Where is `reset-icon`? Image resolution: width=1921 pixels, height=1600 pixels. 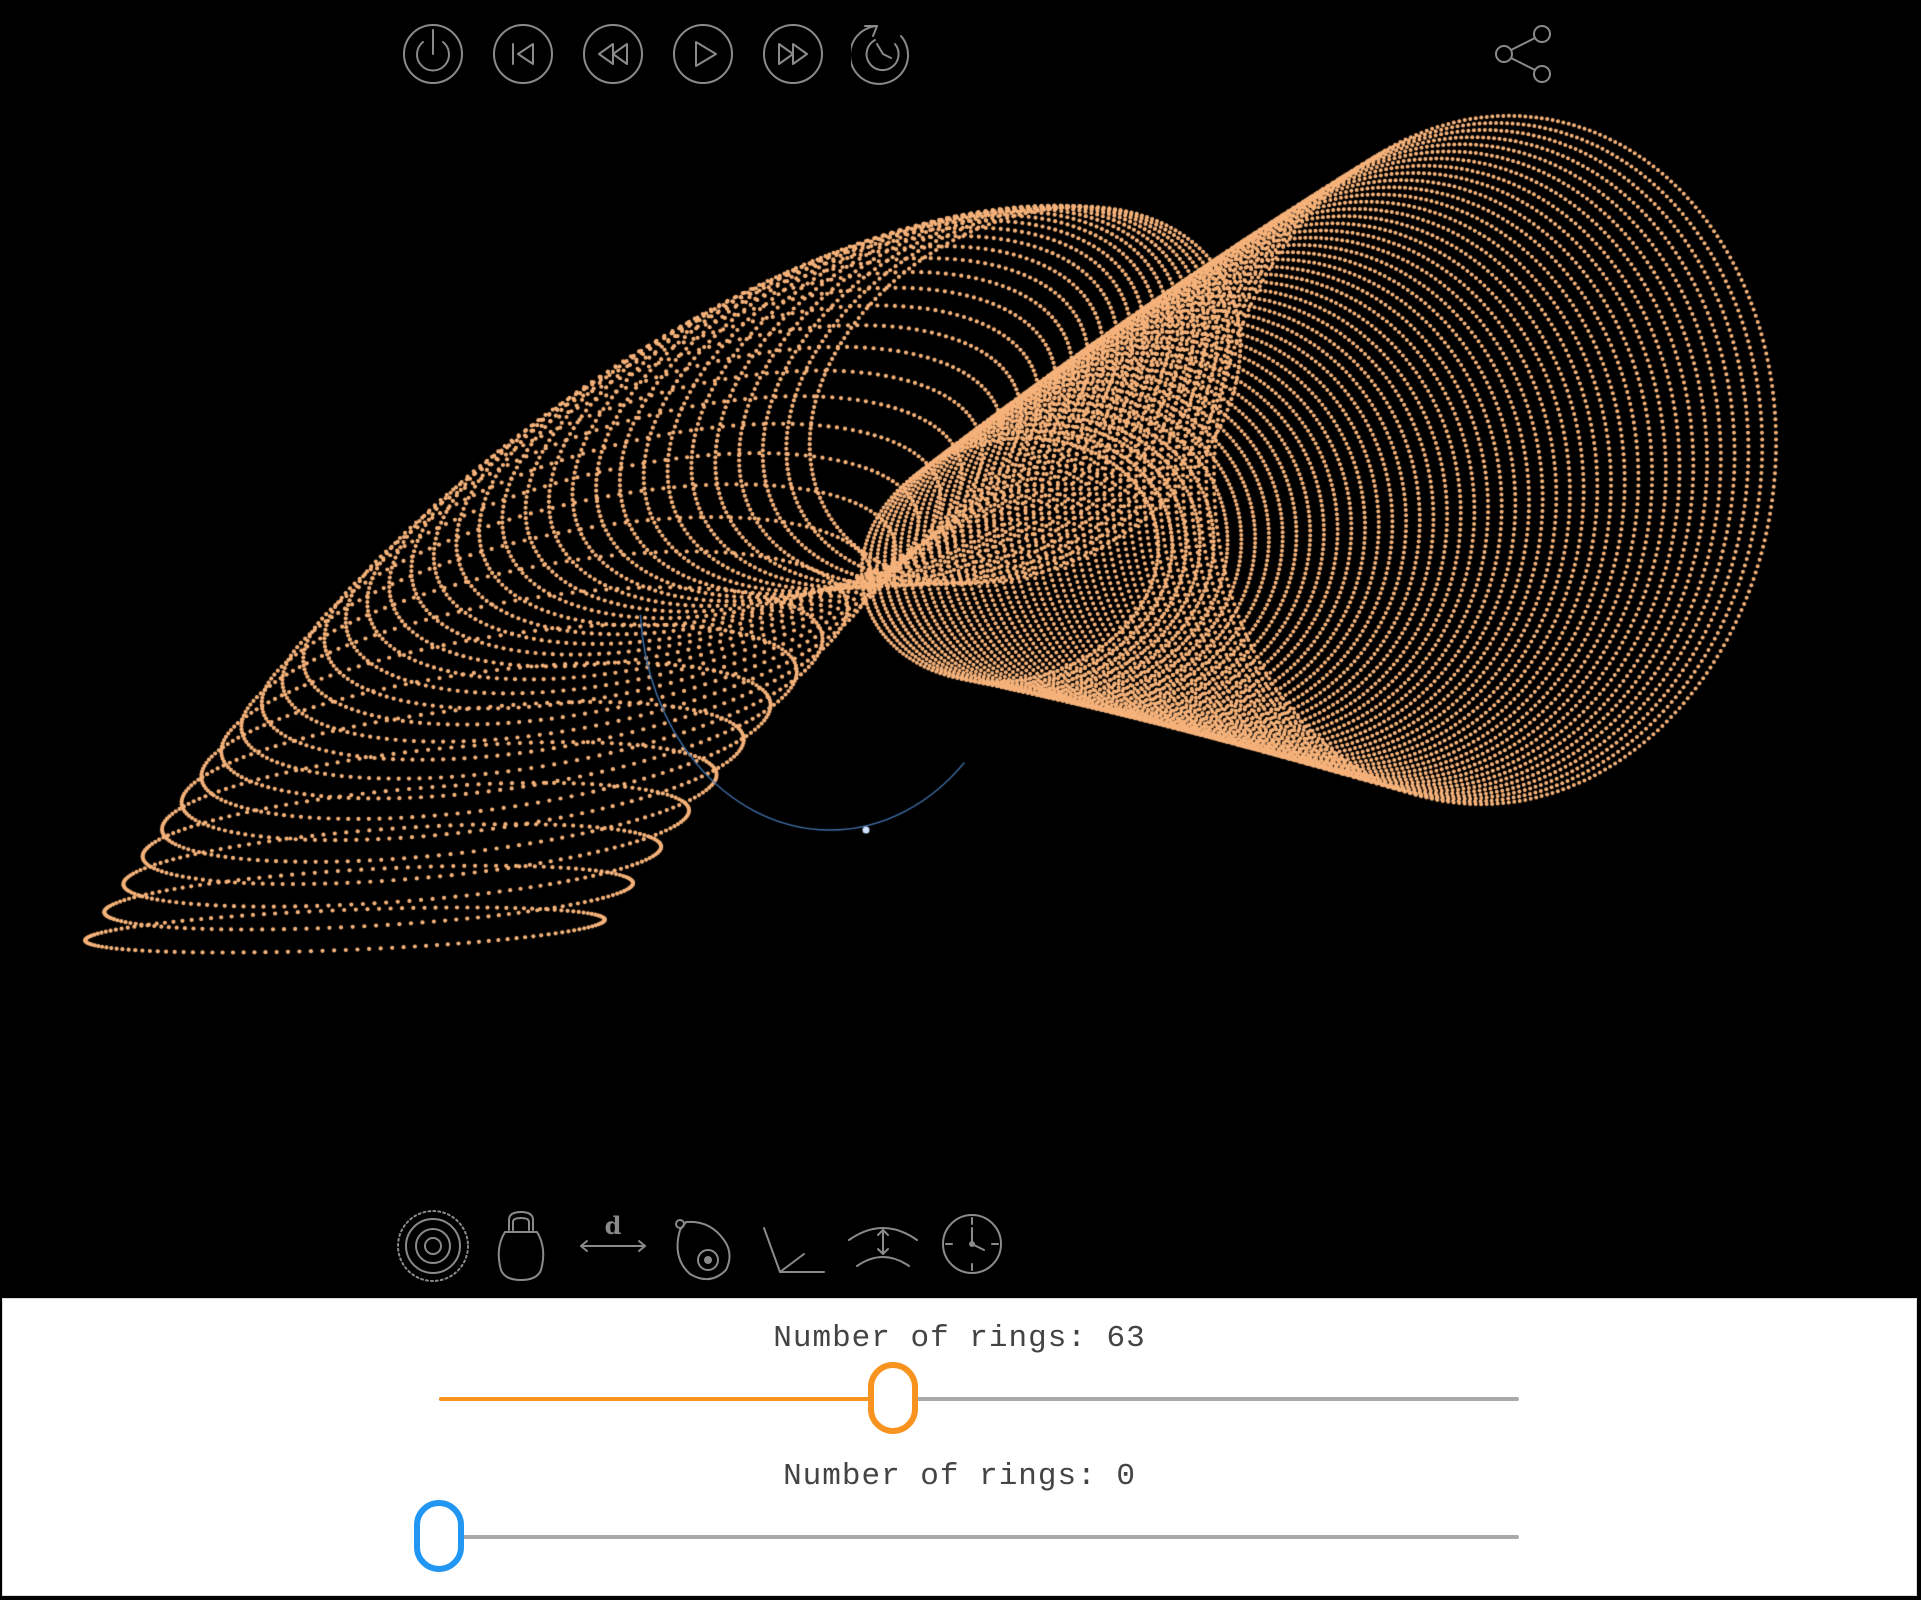
reset-icon is located at coordinates (883, 54).